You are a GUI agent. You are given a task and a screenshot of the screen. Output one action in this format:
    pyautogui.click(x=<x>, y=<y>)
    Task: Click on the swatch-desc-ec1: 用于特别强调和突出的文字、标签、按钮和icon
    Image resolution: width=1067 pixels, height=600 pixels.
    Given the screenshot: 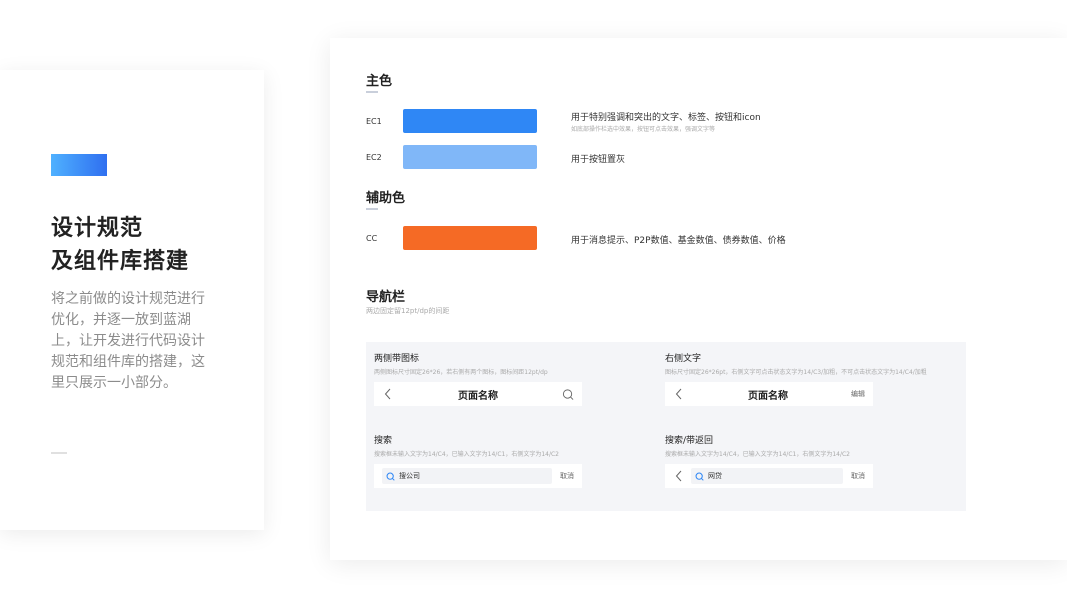 What is the action you would take?
    pyautogui.click(x=666, y=118)
    